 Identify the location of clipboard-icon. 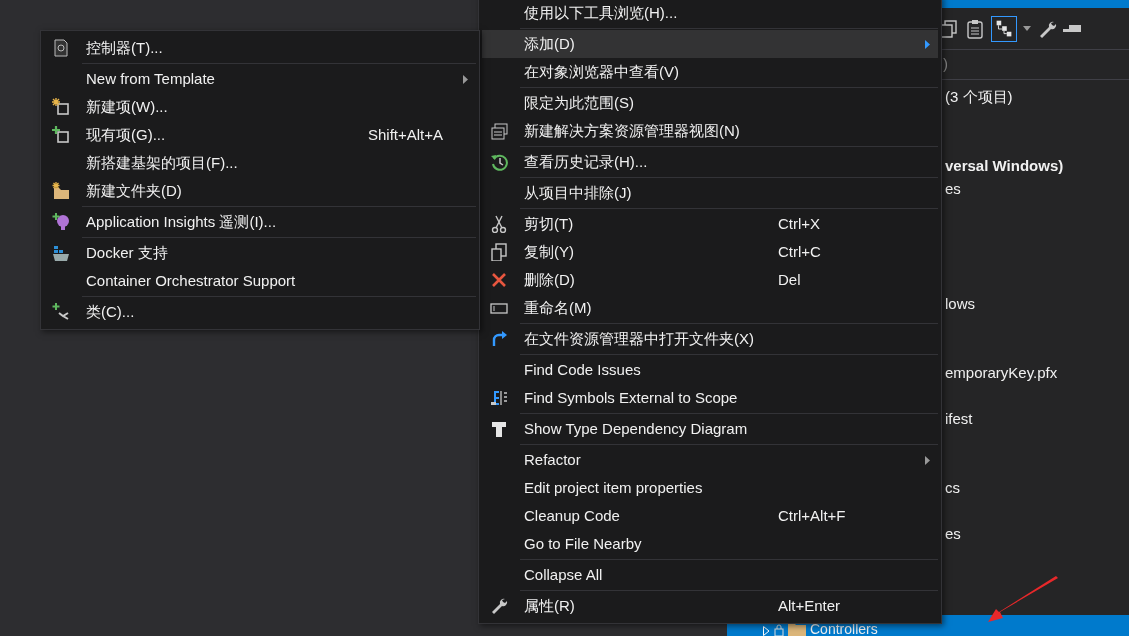
(975, 28).